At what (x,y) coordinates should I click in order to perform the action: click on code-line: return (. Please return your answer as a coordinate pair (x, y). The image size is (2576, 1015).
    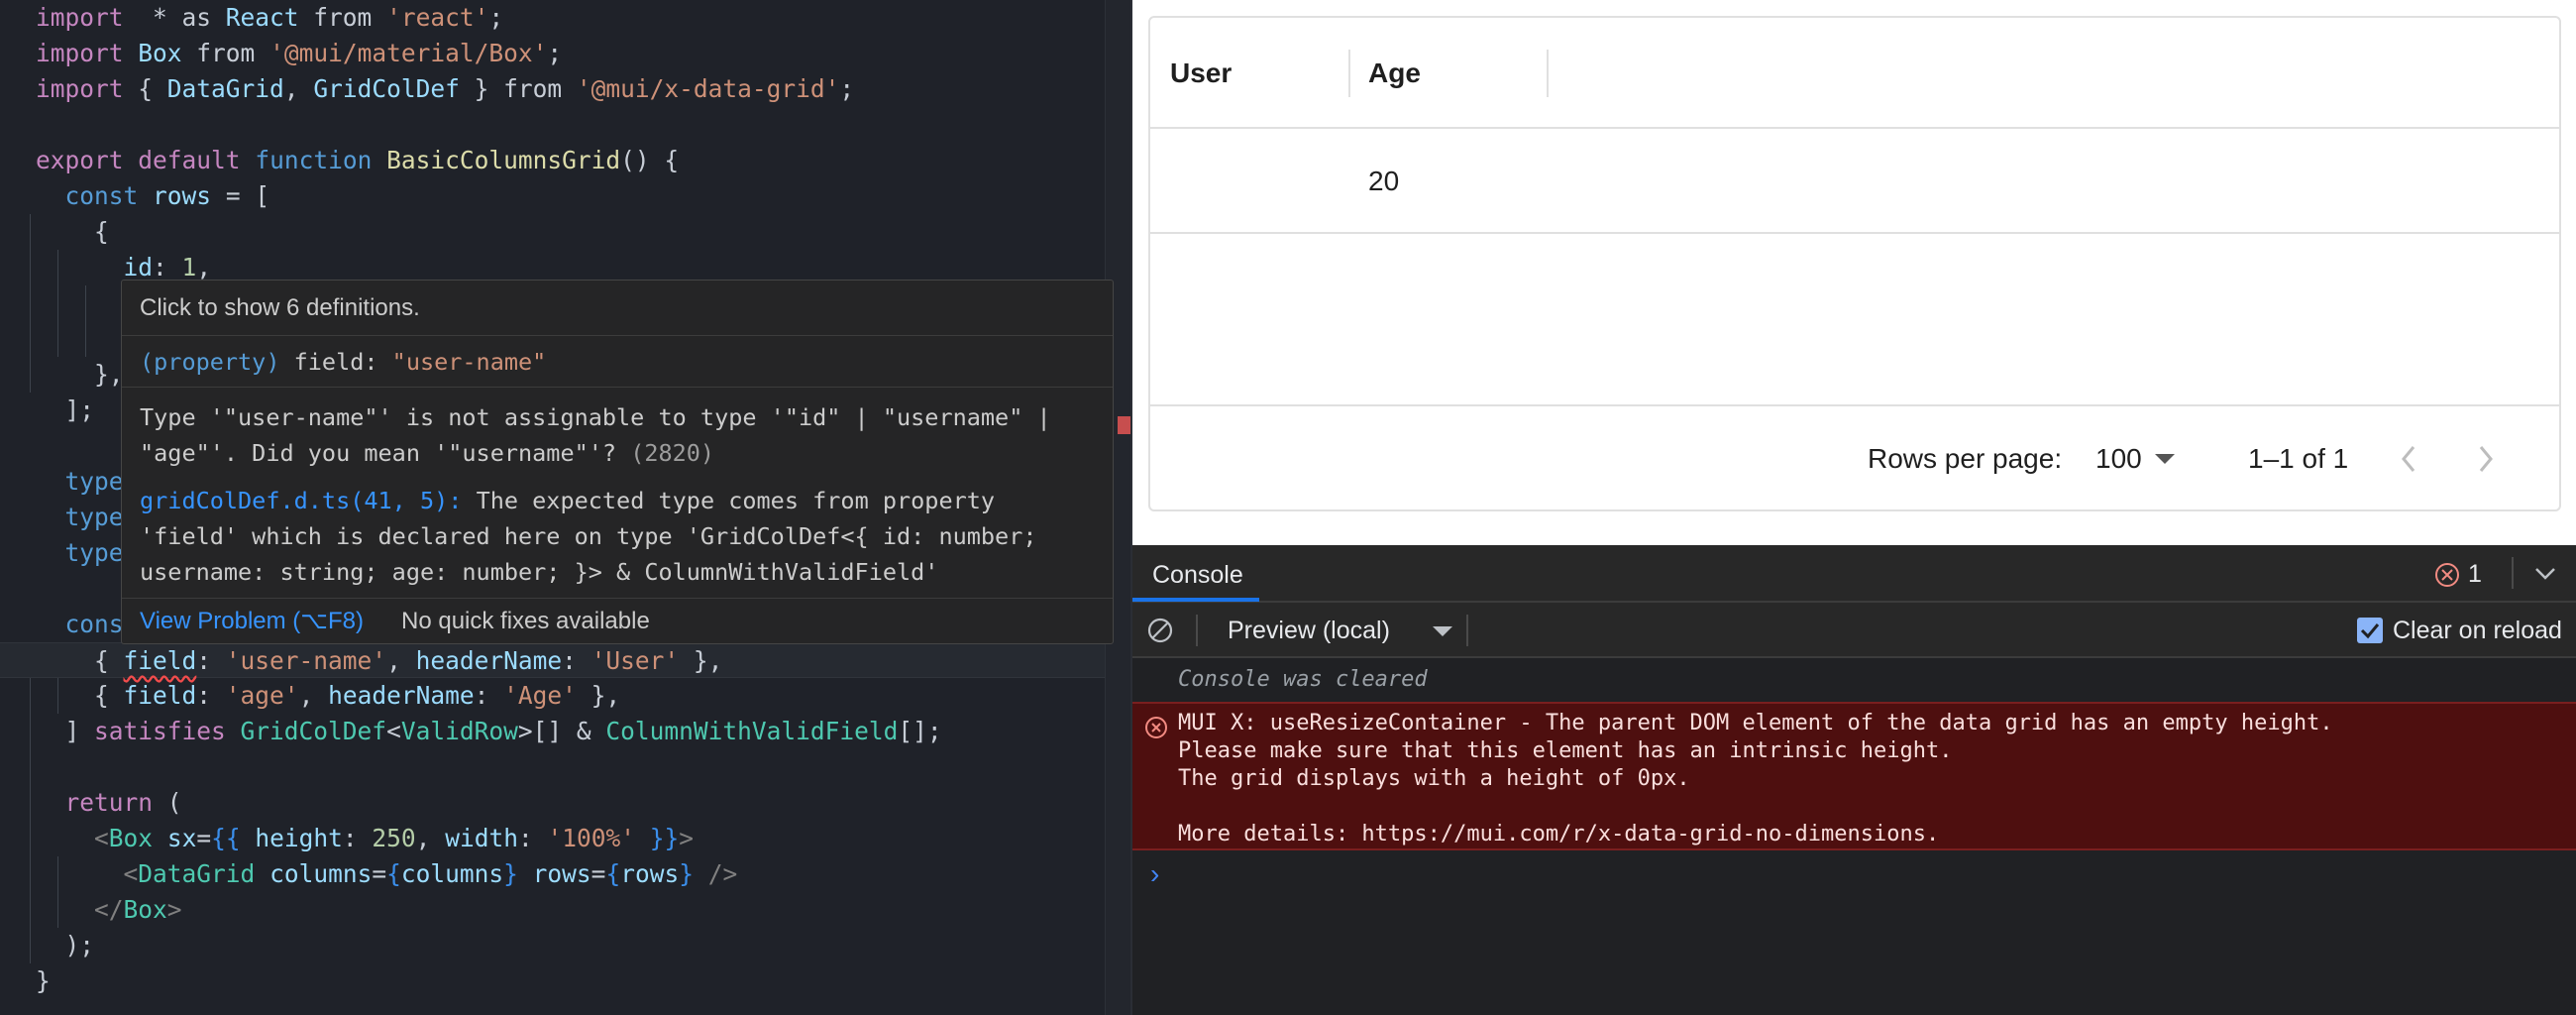
    Looking at the image, I should click on (91, 803).